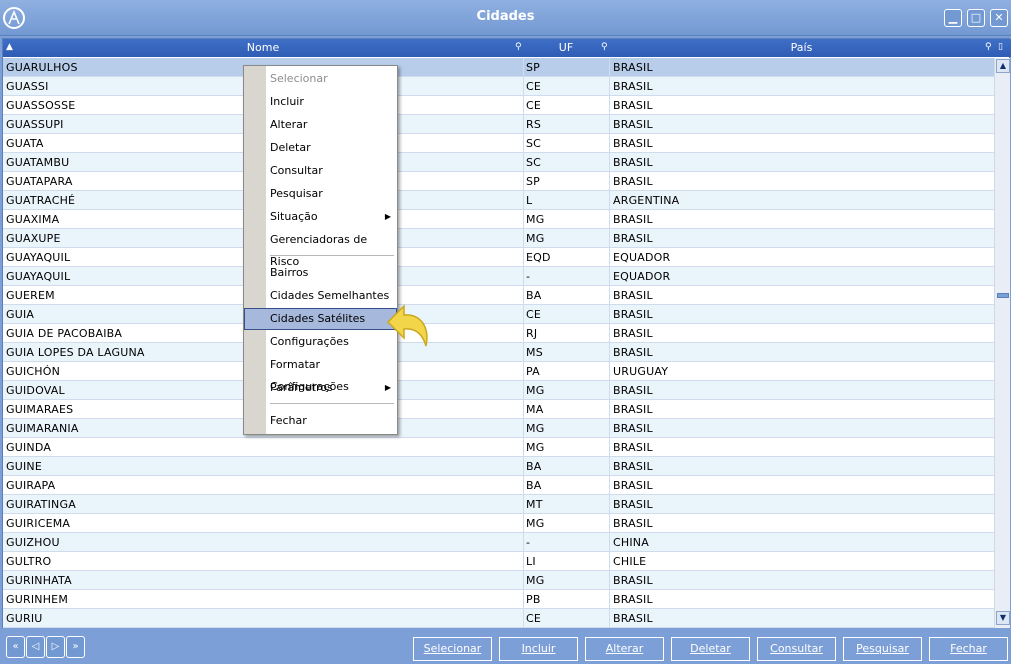 The width and height of the screenshot is (1011, 664). I want to click on alter-button: Alterar, so click(624, 649).